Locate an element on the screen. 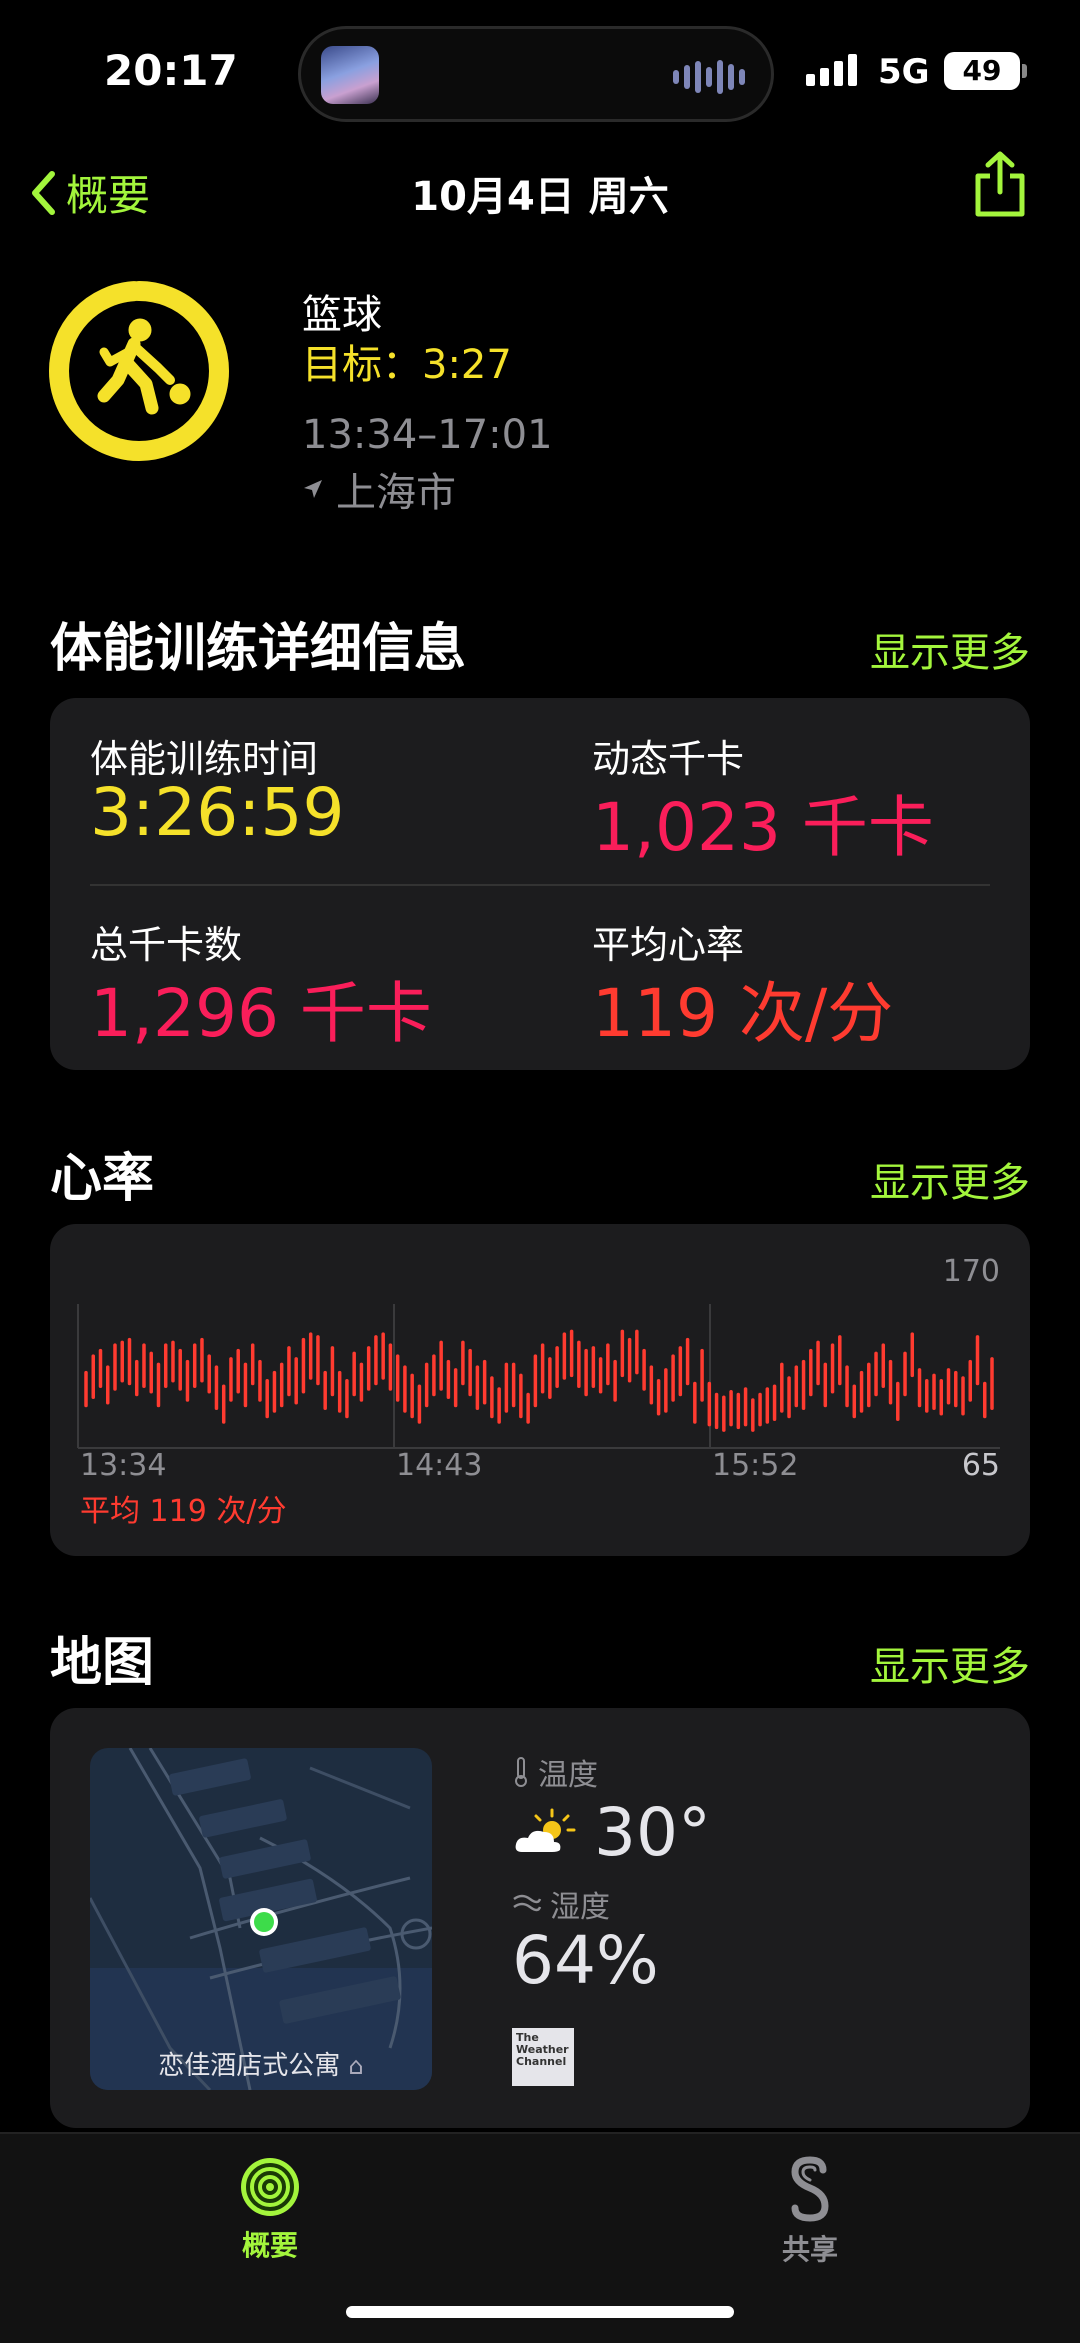 The height and width of the screenshot is (2343, 1080). workout-location: 上海市 is located at coordinates (379, 489).